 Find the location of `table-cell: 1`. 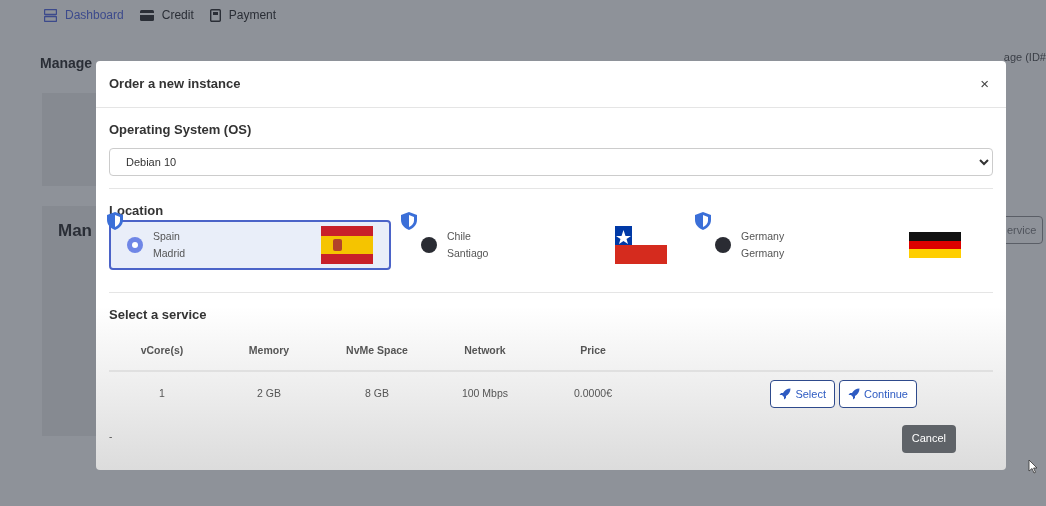

table-cell: 1 is located at coordinates (162, 393).